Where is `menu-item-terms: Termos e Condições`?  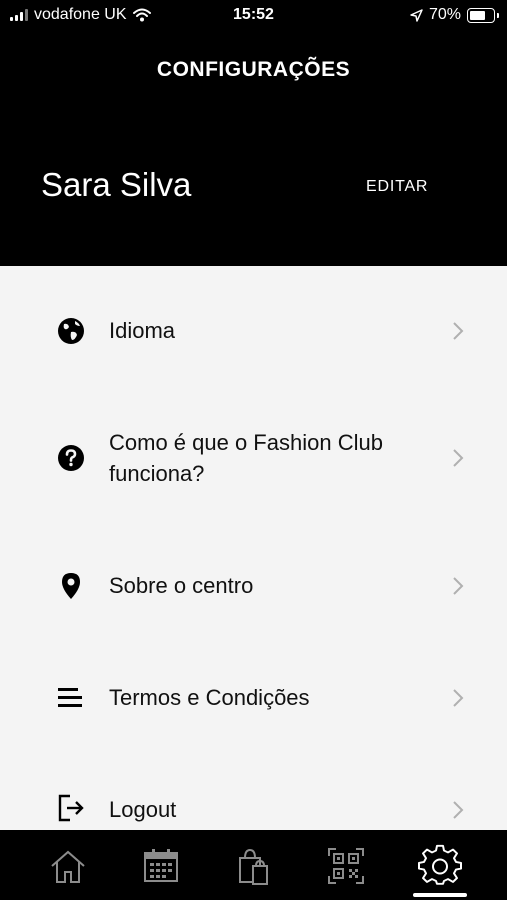 menu-item-terms: Termos e Condições is located at coordinates (253, 698).